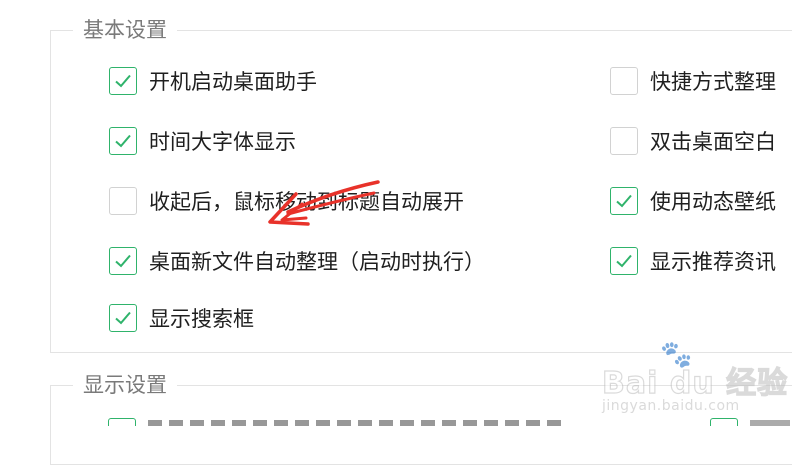 The width and height of the screenshot is (792, 465). Describe the element at coordinates (713, 202) in the screenshot. I see `option-label: 使用动态壁纸` at that location.